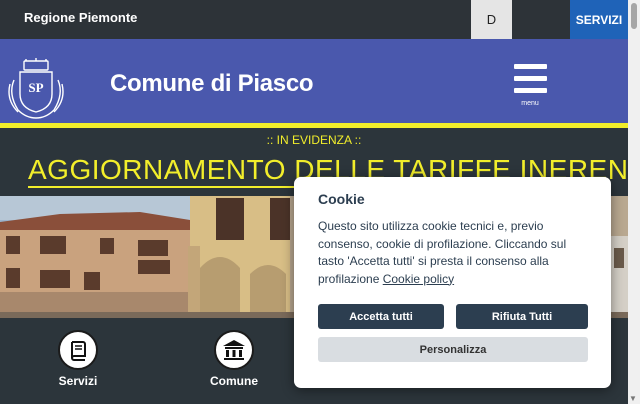  Describe the element at coordinates (234, 350) in the screenshot. I see `building-icon` at that location.